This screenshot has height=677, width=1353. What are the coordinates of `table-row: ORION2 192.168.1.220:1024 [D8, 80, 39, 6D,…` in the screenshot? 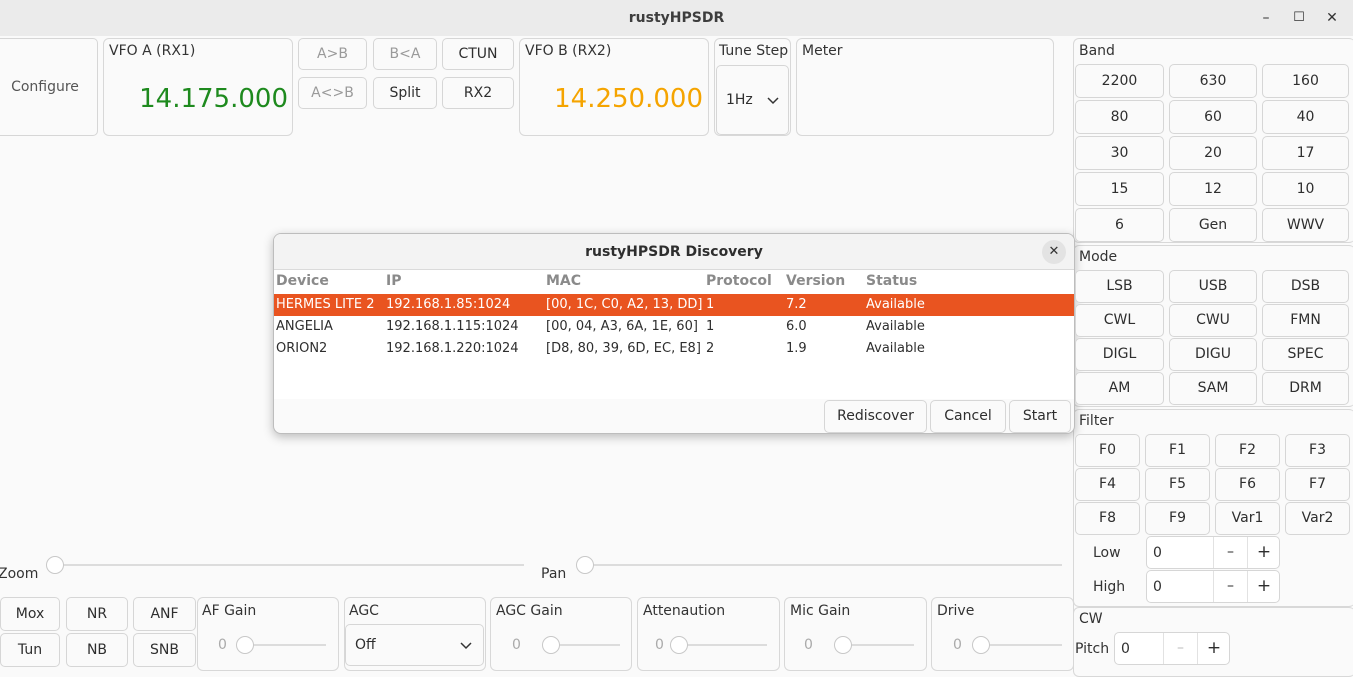 It's located at (674, 349).